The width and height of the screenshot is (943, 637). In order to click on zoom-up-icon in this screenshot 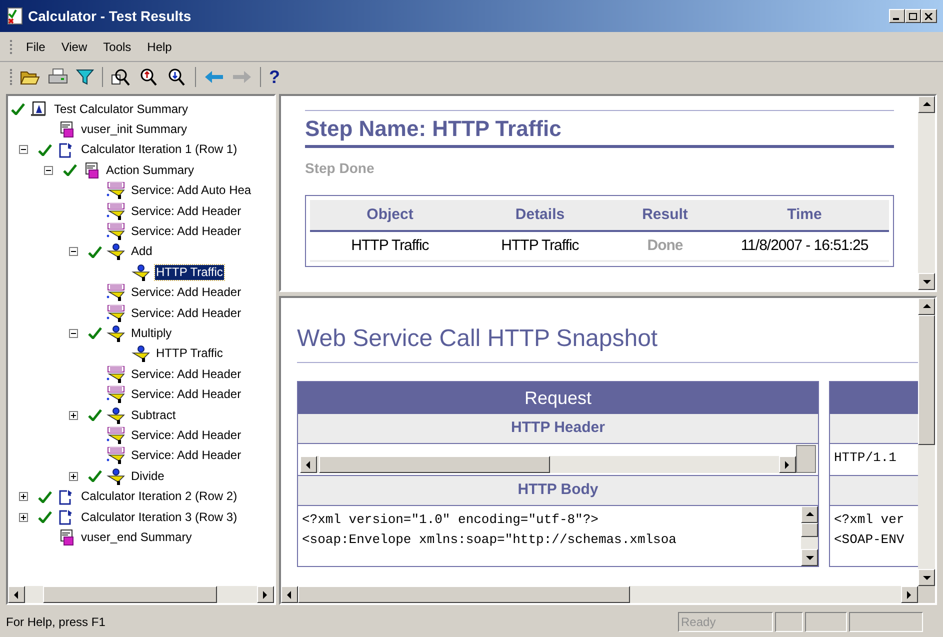, I will do `click(149, 77)`.